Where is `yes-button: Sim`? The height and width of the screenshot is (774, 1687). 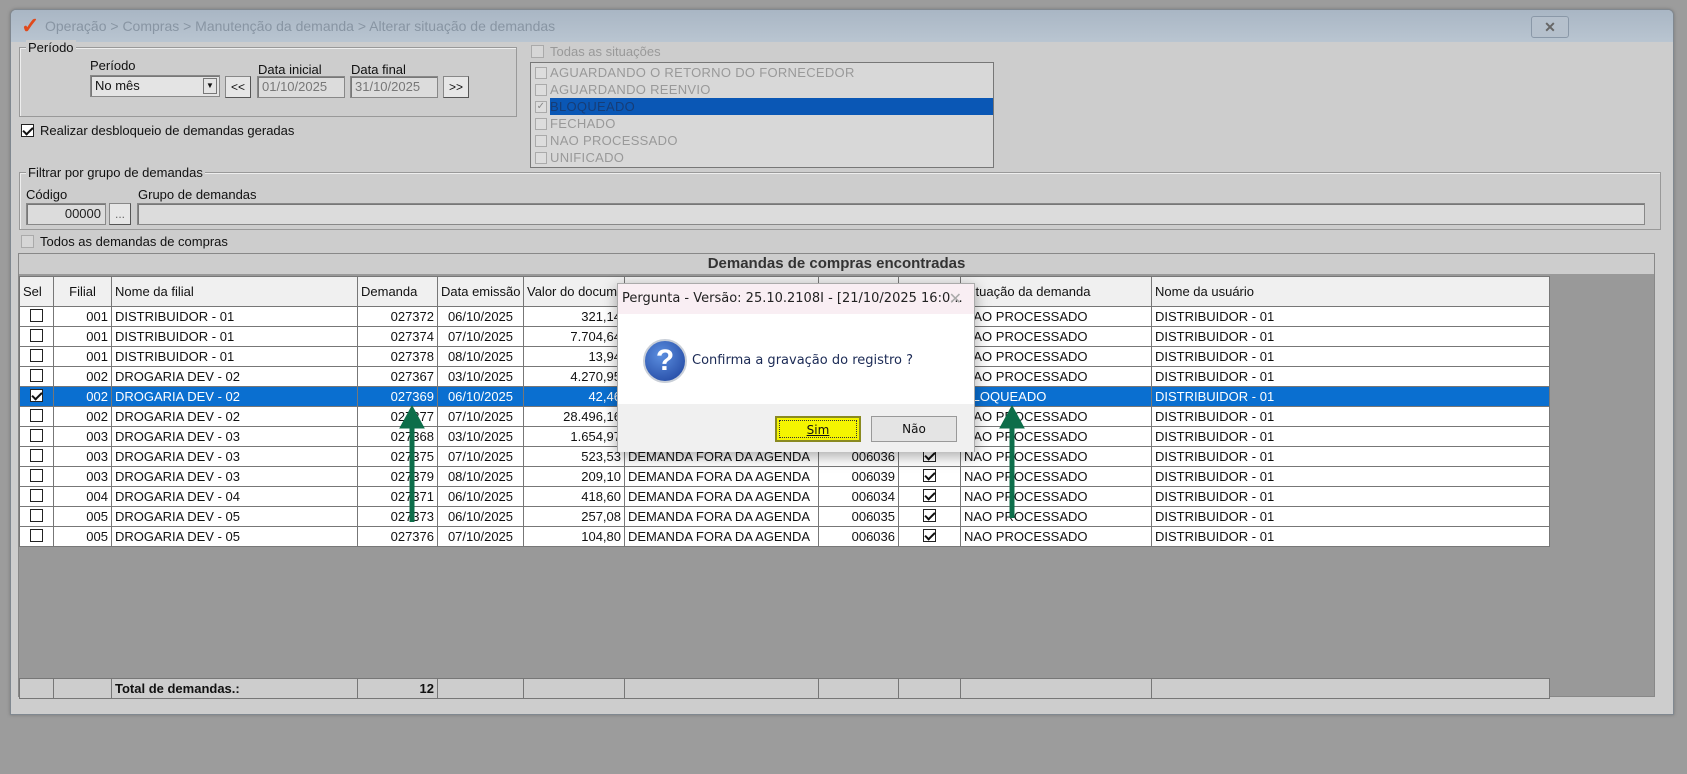
yes-button: Sim is located at coordinates (818, 429).